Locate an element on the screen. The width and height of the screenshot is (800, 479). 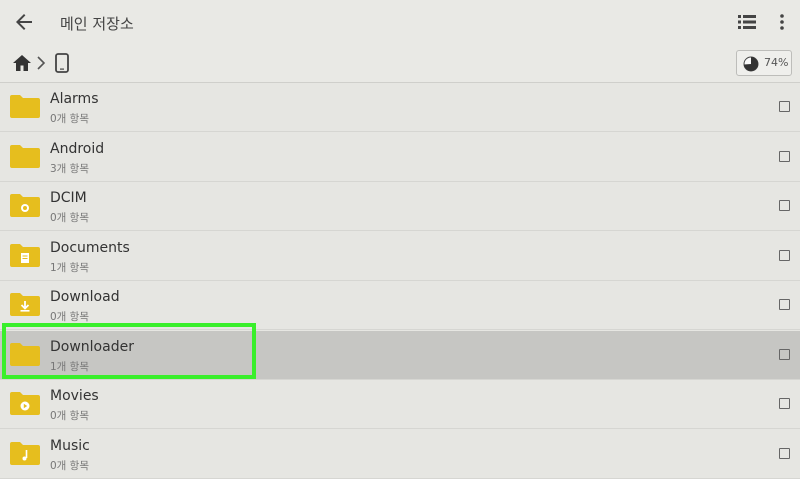
folder-item-count: 3개 항목 is located at coordinates (69, 168).